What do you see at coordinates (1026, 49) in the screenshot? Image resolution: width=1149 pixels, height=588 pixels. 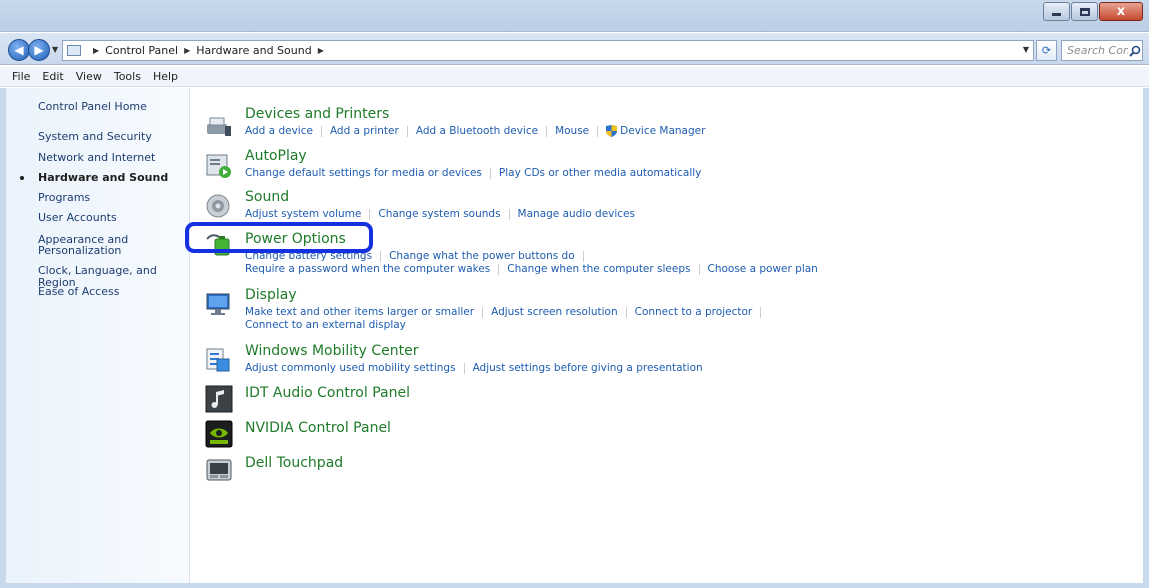 I see `address-dropdown-icon: ▼` at bounding box center [1026, 49].